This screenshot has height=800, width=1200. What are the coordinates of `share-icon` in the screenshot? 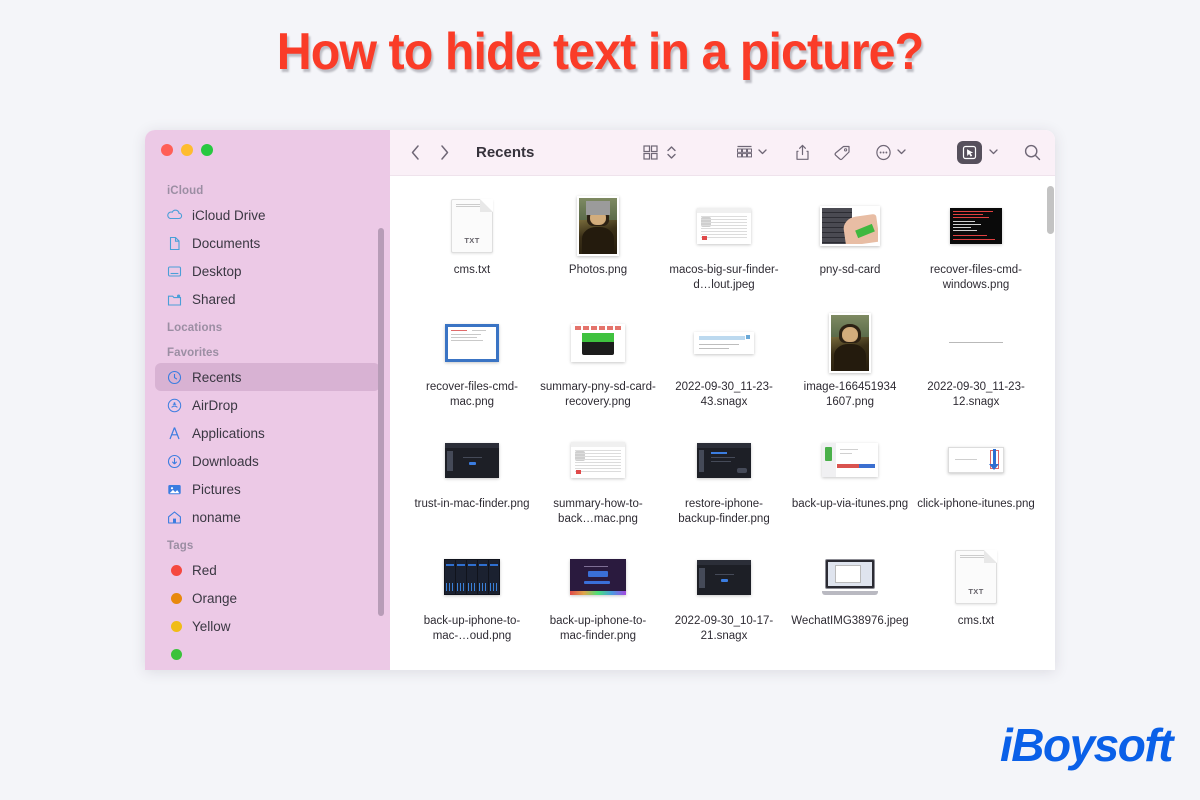 It's located at (802, 152).